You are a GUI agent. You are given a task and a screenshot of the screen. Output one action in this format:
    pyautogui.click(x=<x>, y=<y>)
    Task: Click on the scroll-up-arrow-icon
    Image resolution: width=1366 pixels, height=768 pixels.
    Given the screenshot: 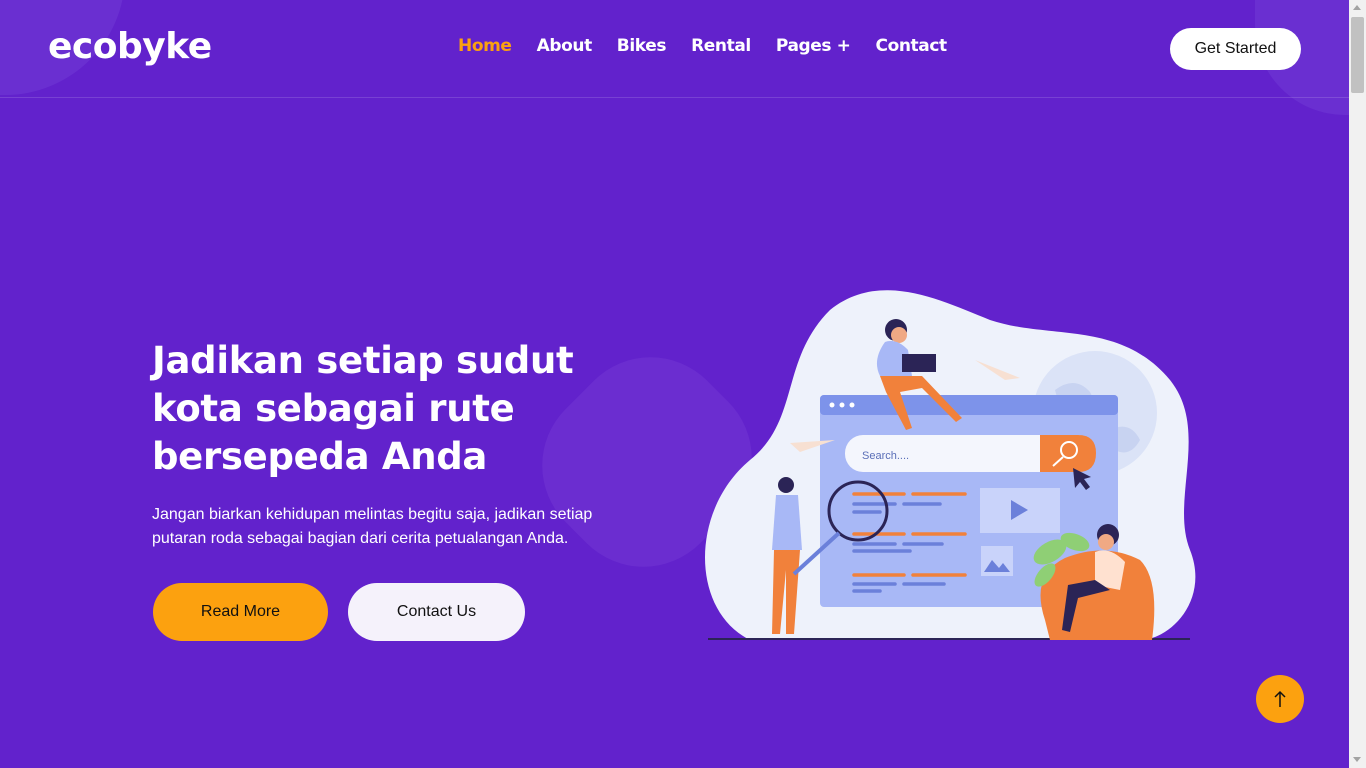 What is the action you would take?
    pyautogui.click(x=1357, y=7)
    